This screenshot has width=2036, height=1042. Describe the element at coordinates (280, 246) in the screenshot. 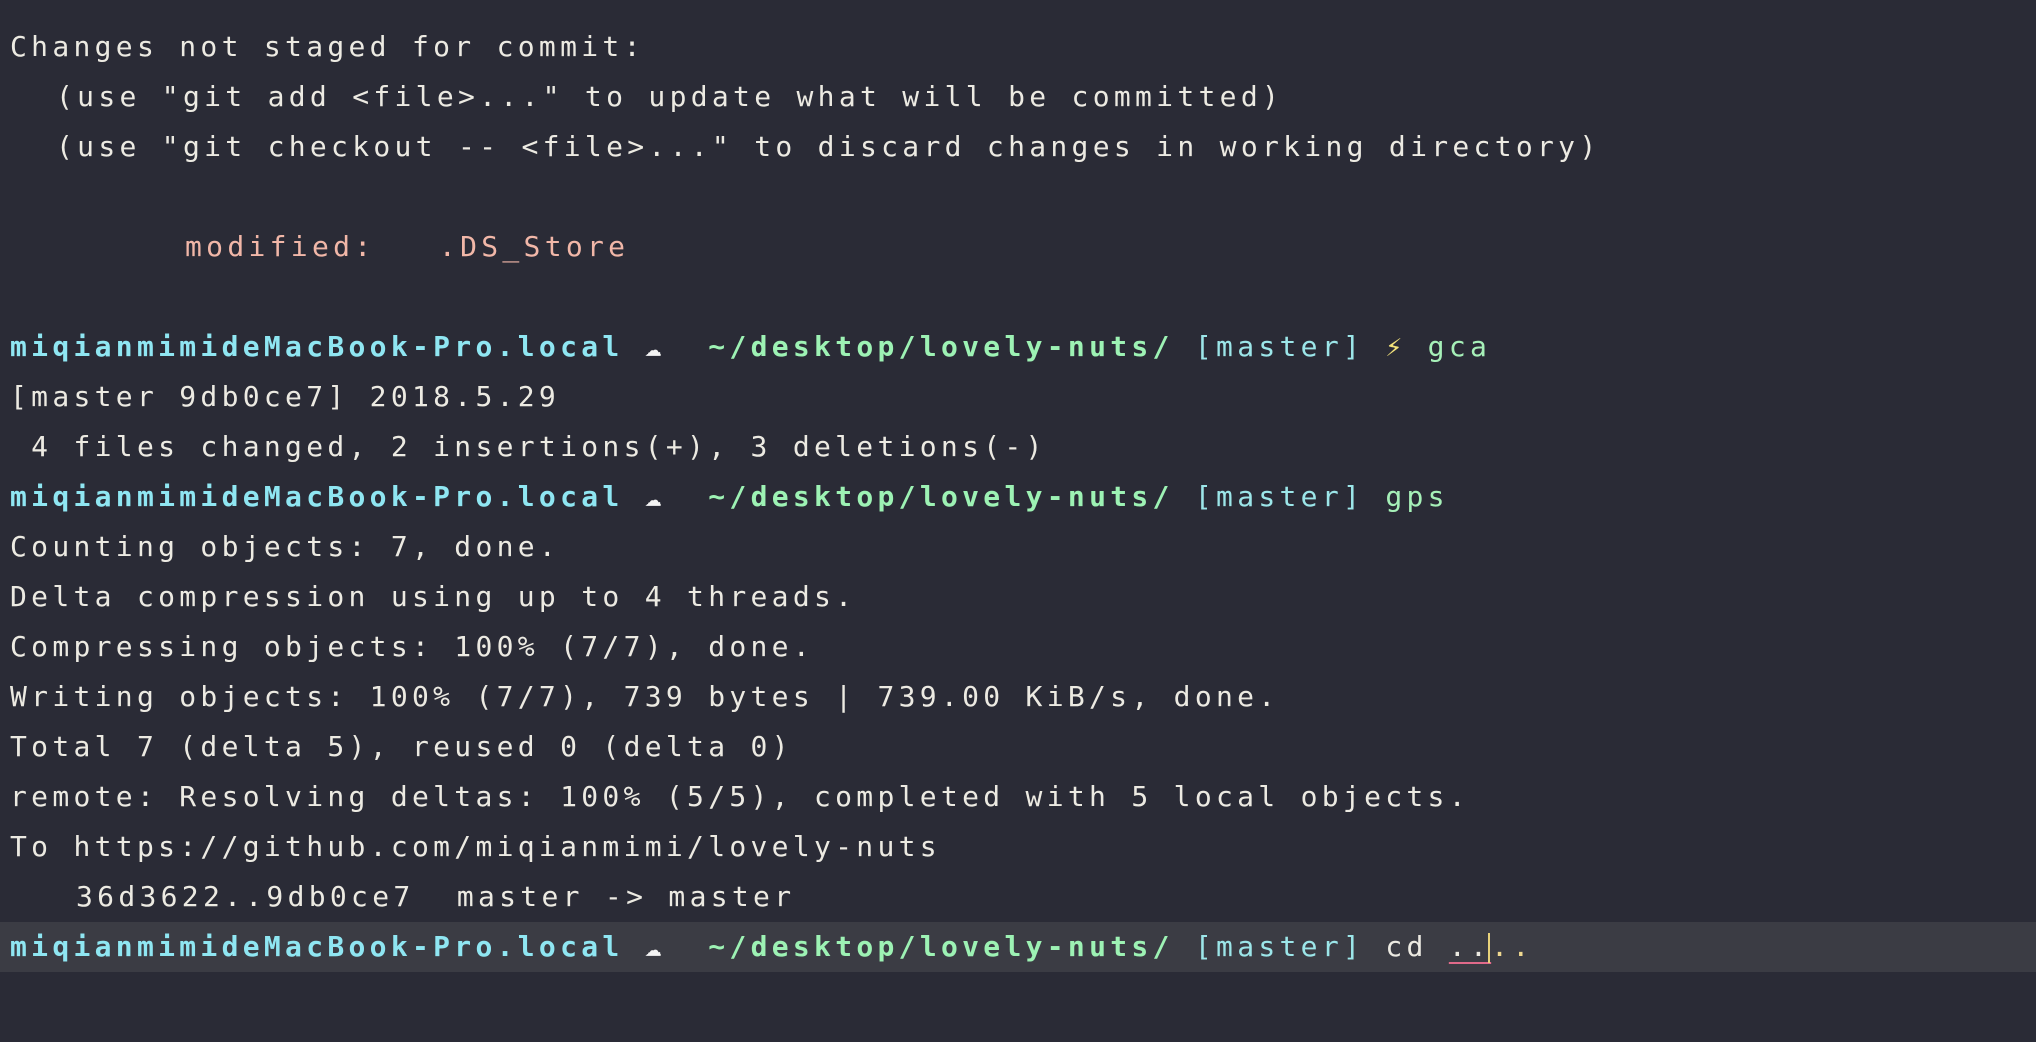

I see `modified-label: modified:` at that location.